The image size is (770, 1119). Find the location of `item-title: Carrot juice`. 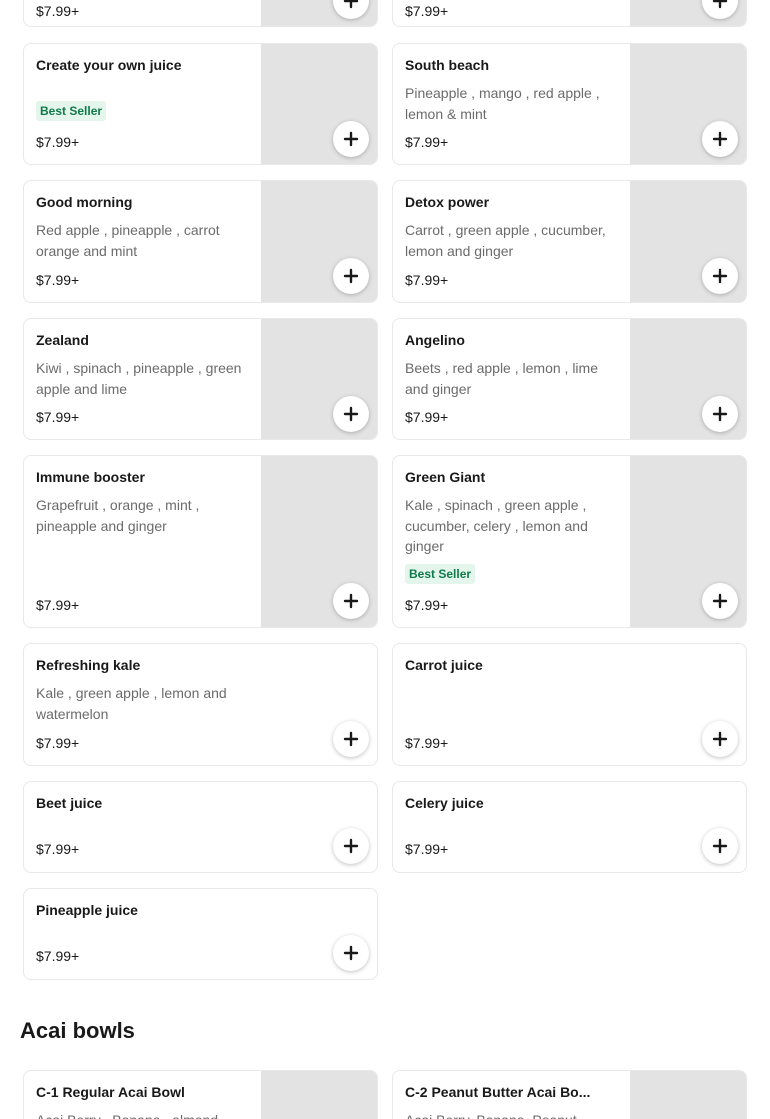

item-title: Carrot juice is located at coordinates (444, 665).